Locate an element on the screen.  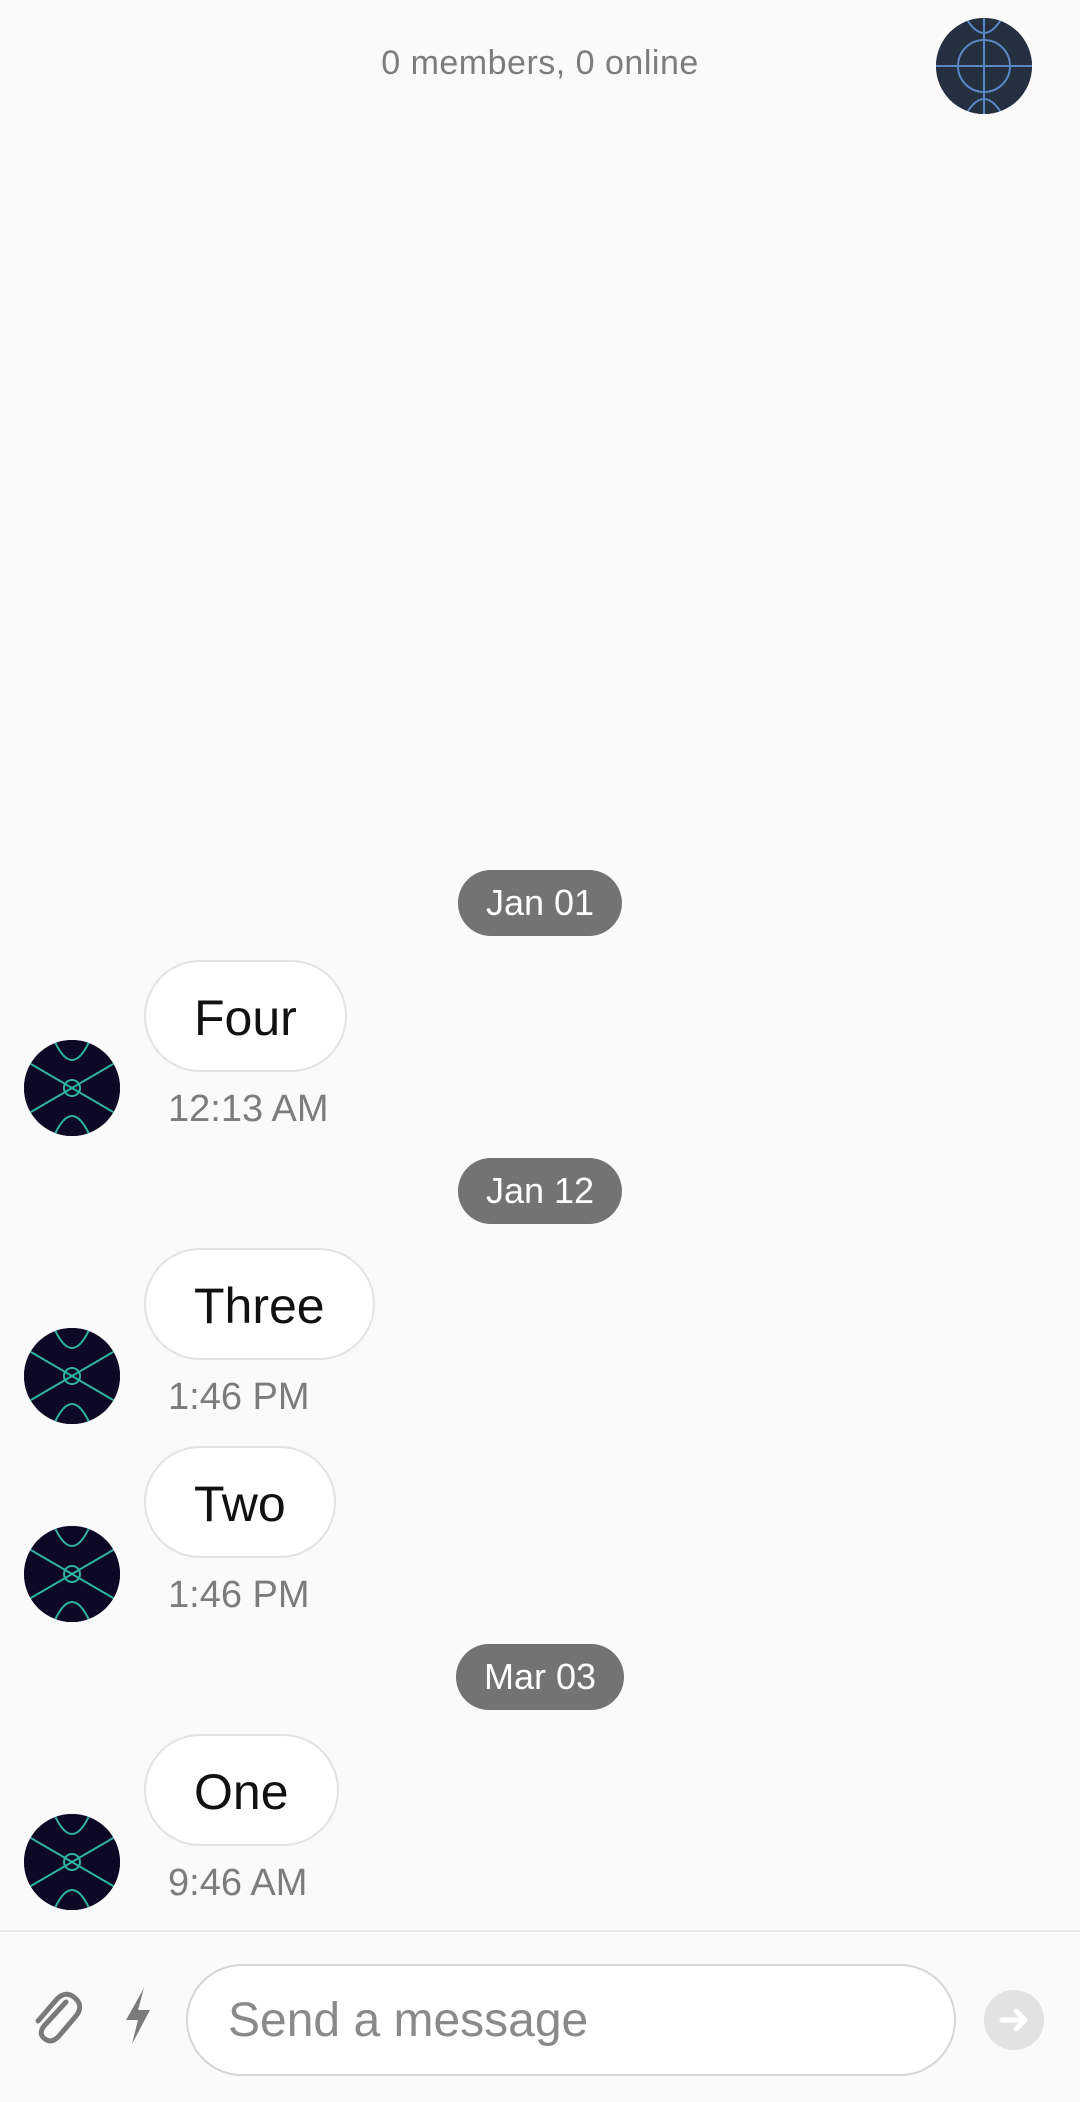
member-status: 0 members, 0 online is located at coordinates (540, 63).